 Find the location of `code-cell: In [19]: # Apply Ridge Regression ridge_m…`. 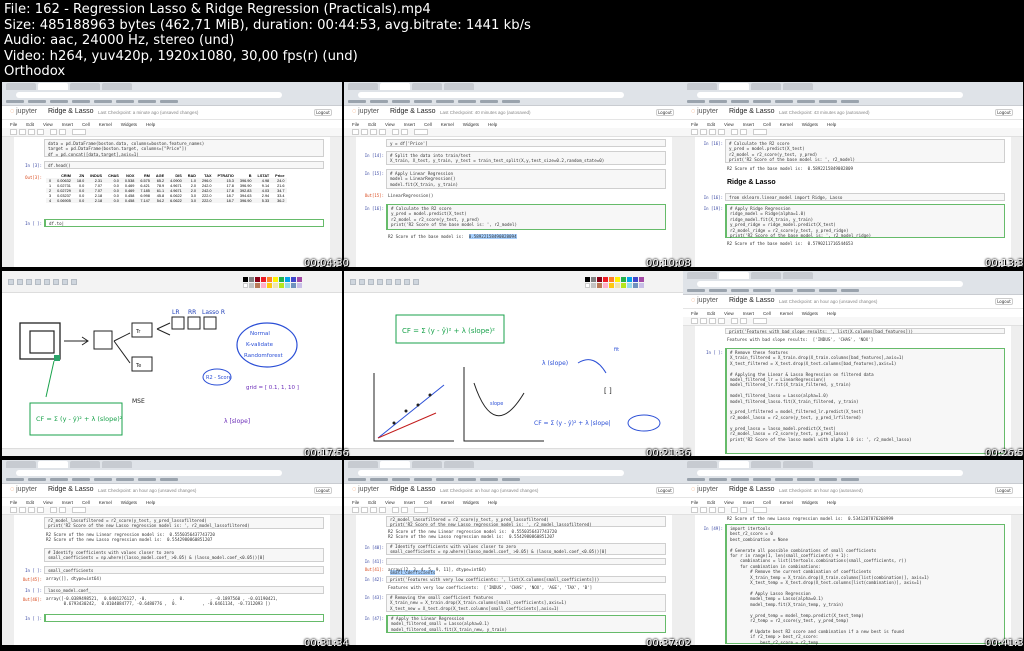

code-cell: In [19]: # Apply Ridge Regression ridge_m… is located at coordinates (853, 221).